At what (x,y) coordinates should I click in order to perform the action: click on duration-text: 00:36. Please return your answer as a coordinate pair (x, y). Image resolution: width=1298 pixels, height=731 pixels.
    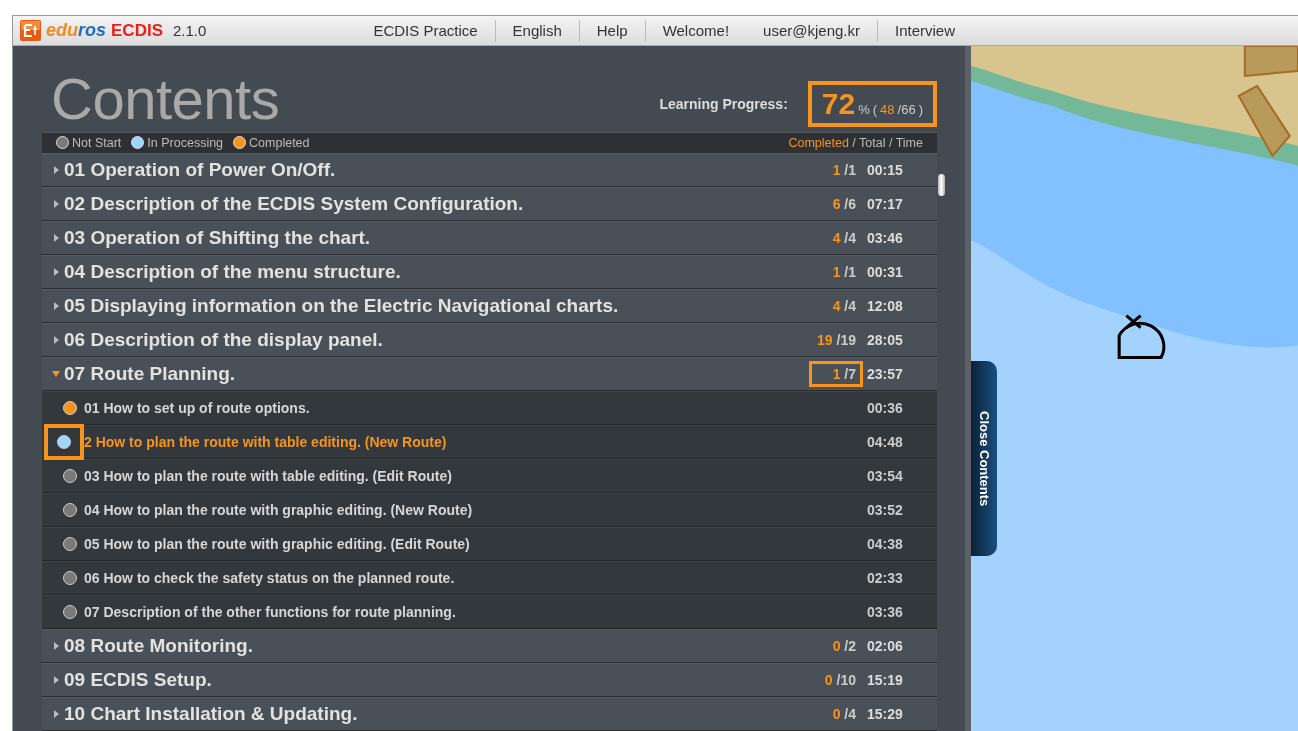
    Looking at the image, I should click on (885, 408).